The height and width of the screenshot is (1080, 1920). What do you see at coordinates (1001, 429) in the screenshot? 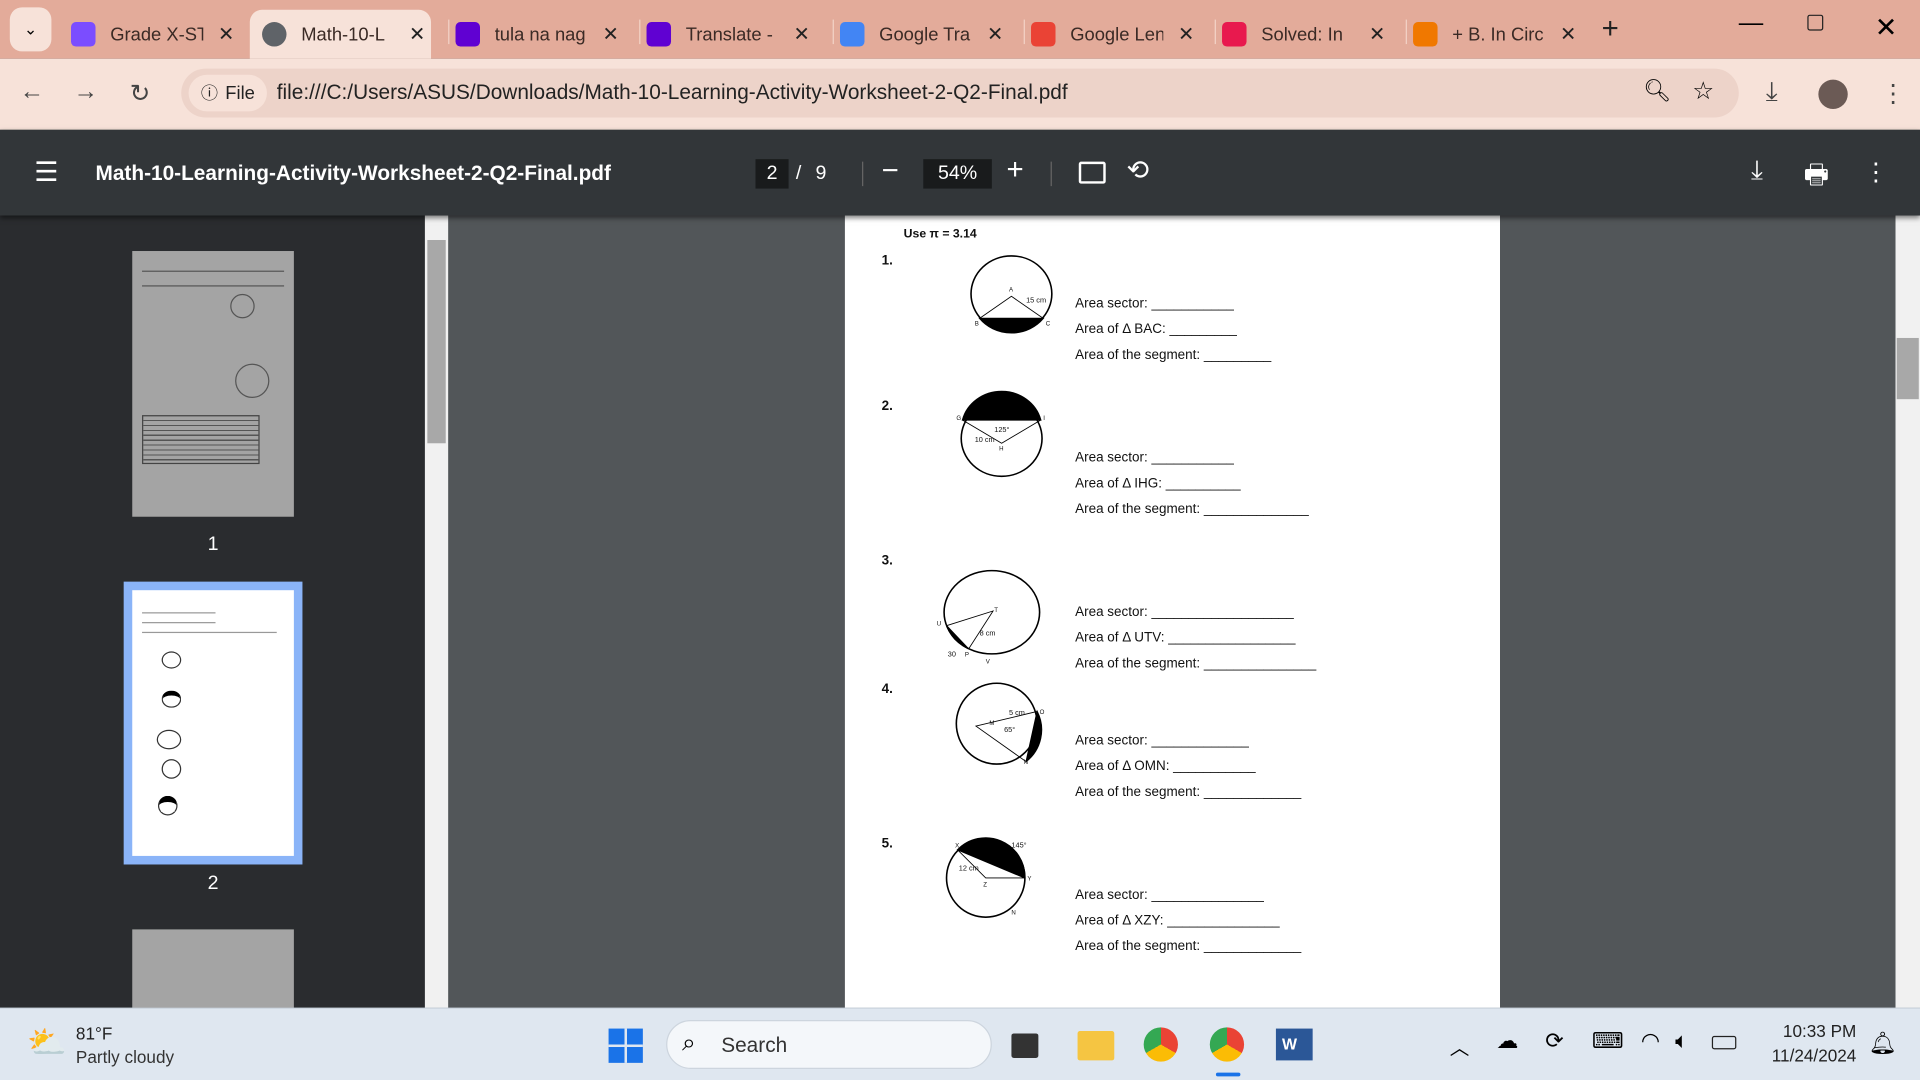
I see `figure-label: 125°` at bounding box center [1001, 429].